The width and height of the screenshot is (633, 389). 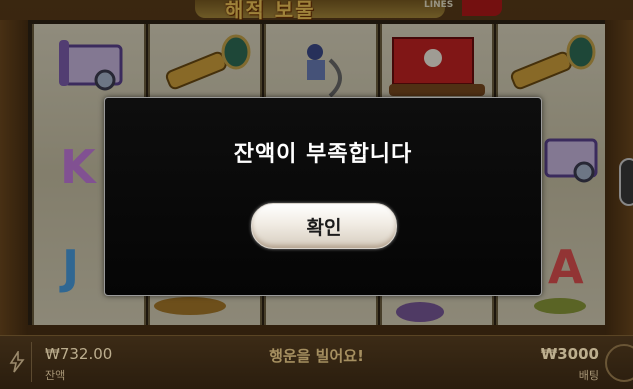 I want to click on bottom-bar: ₩732.00 잔액 행운을 빌어요! ₩3000 배팅, so click(x=316, y=362).